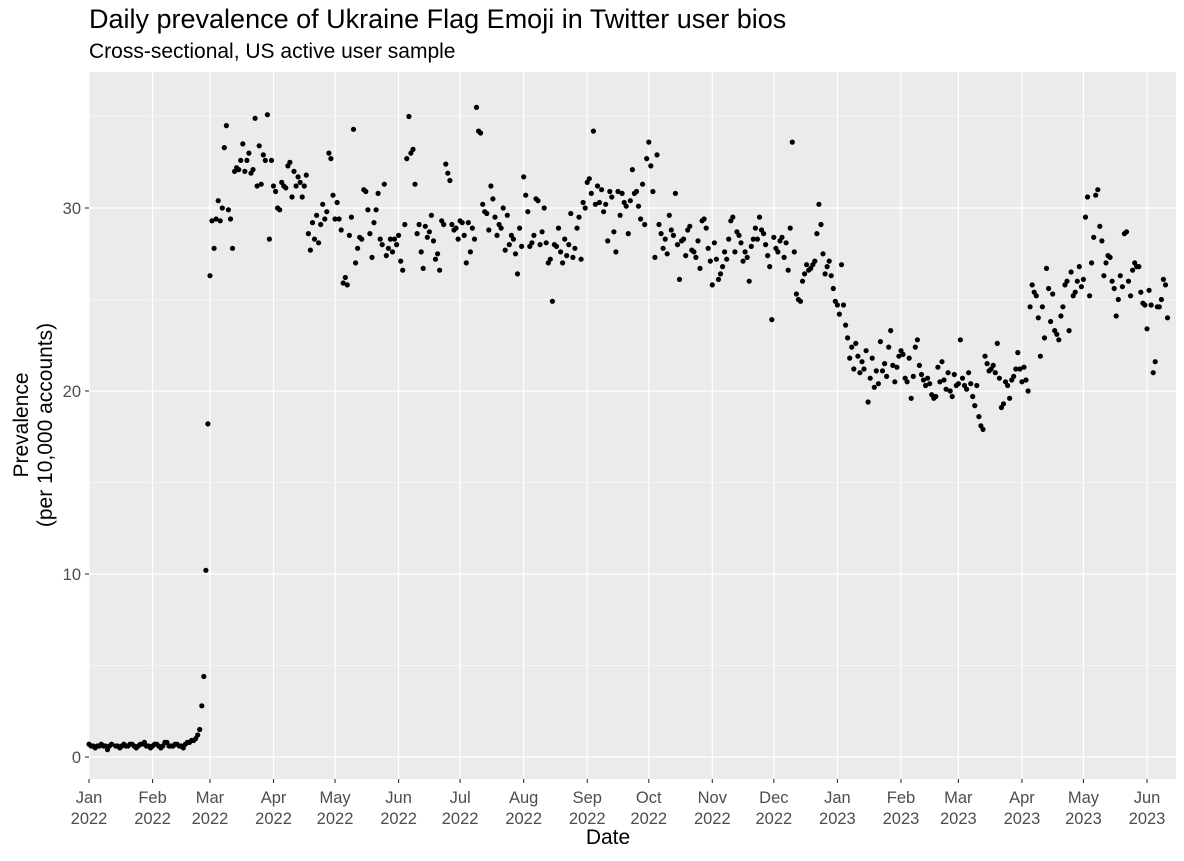  What do you see at coordinates (72, 392) in the screenshot?
I see `y-tick-label: 20` at bounding box center [72, 392].